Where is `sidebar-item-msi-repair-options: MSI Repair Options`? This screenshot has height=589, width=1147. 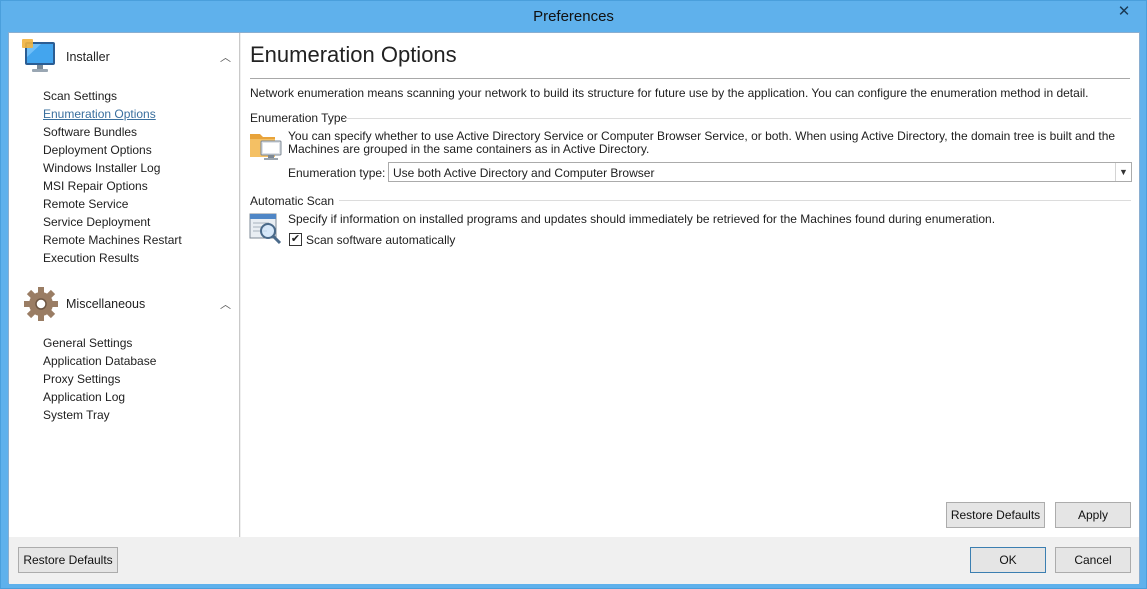
sidebar-item-msi-repair-options: MSI Repair Options is located at coordinates (112, 186).